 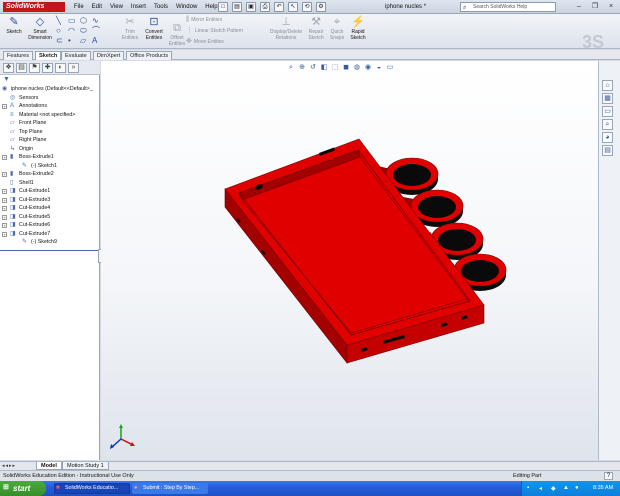 I want to click on tree-item: ▱ Right Plane, so click(x=50, y=140).